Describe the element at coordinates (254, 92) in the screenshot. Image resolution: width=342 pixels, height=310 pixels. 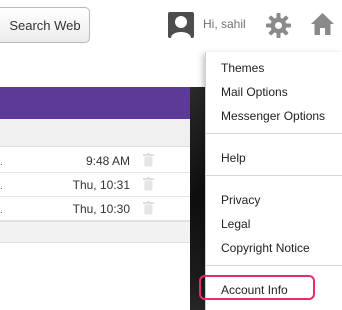
I see `menu-item-mail-options: Mail Options` at that location.